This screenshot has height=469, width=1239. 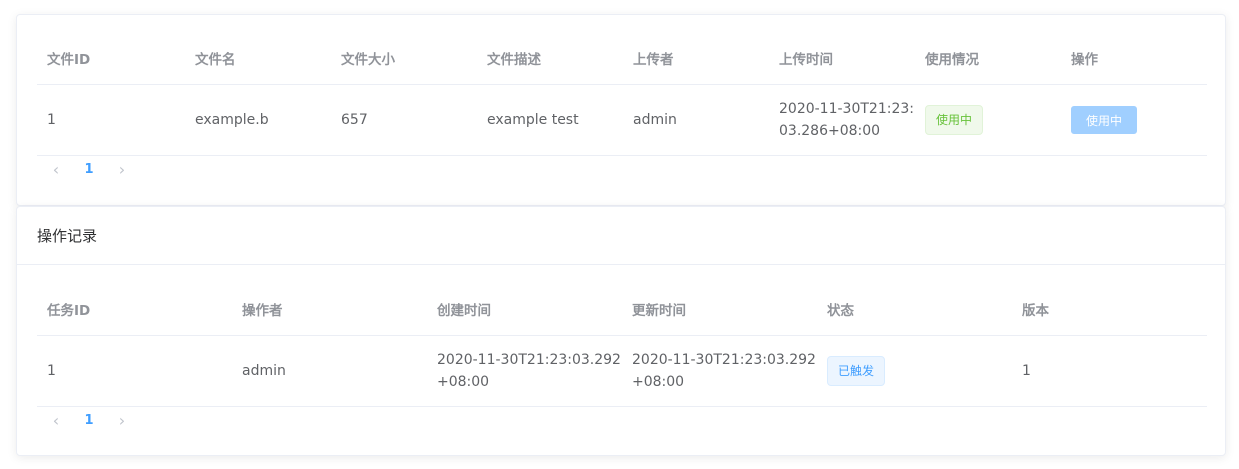 What do you see at coordinates (111, 58) in the screenshot?
I see `col-header-file-id: 文件ID` at bounding box center [111, 58].